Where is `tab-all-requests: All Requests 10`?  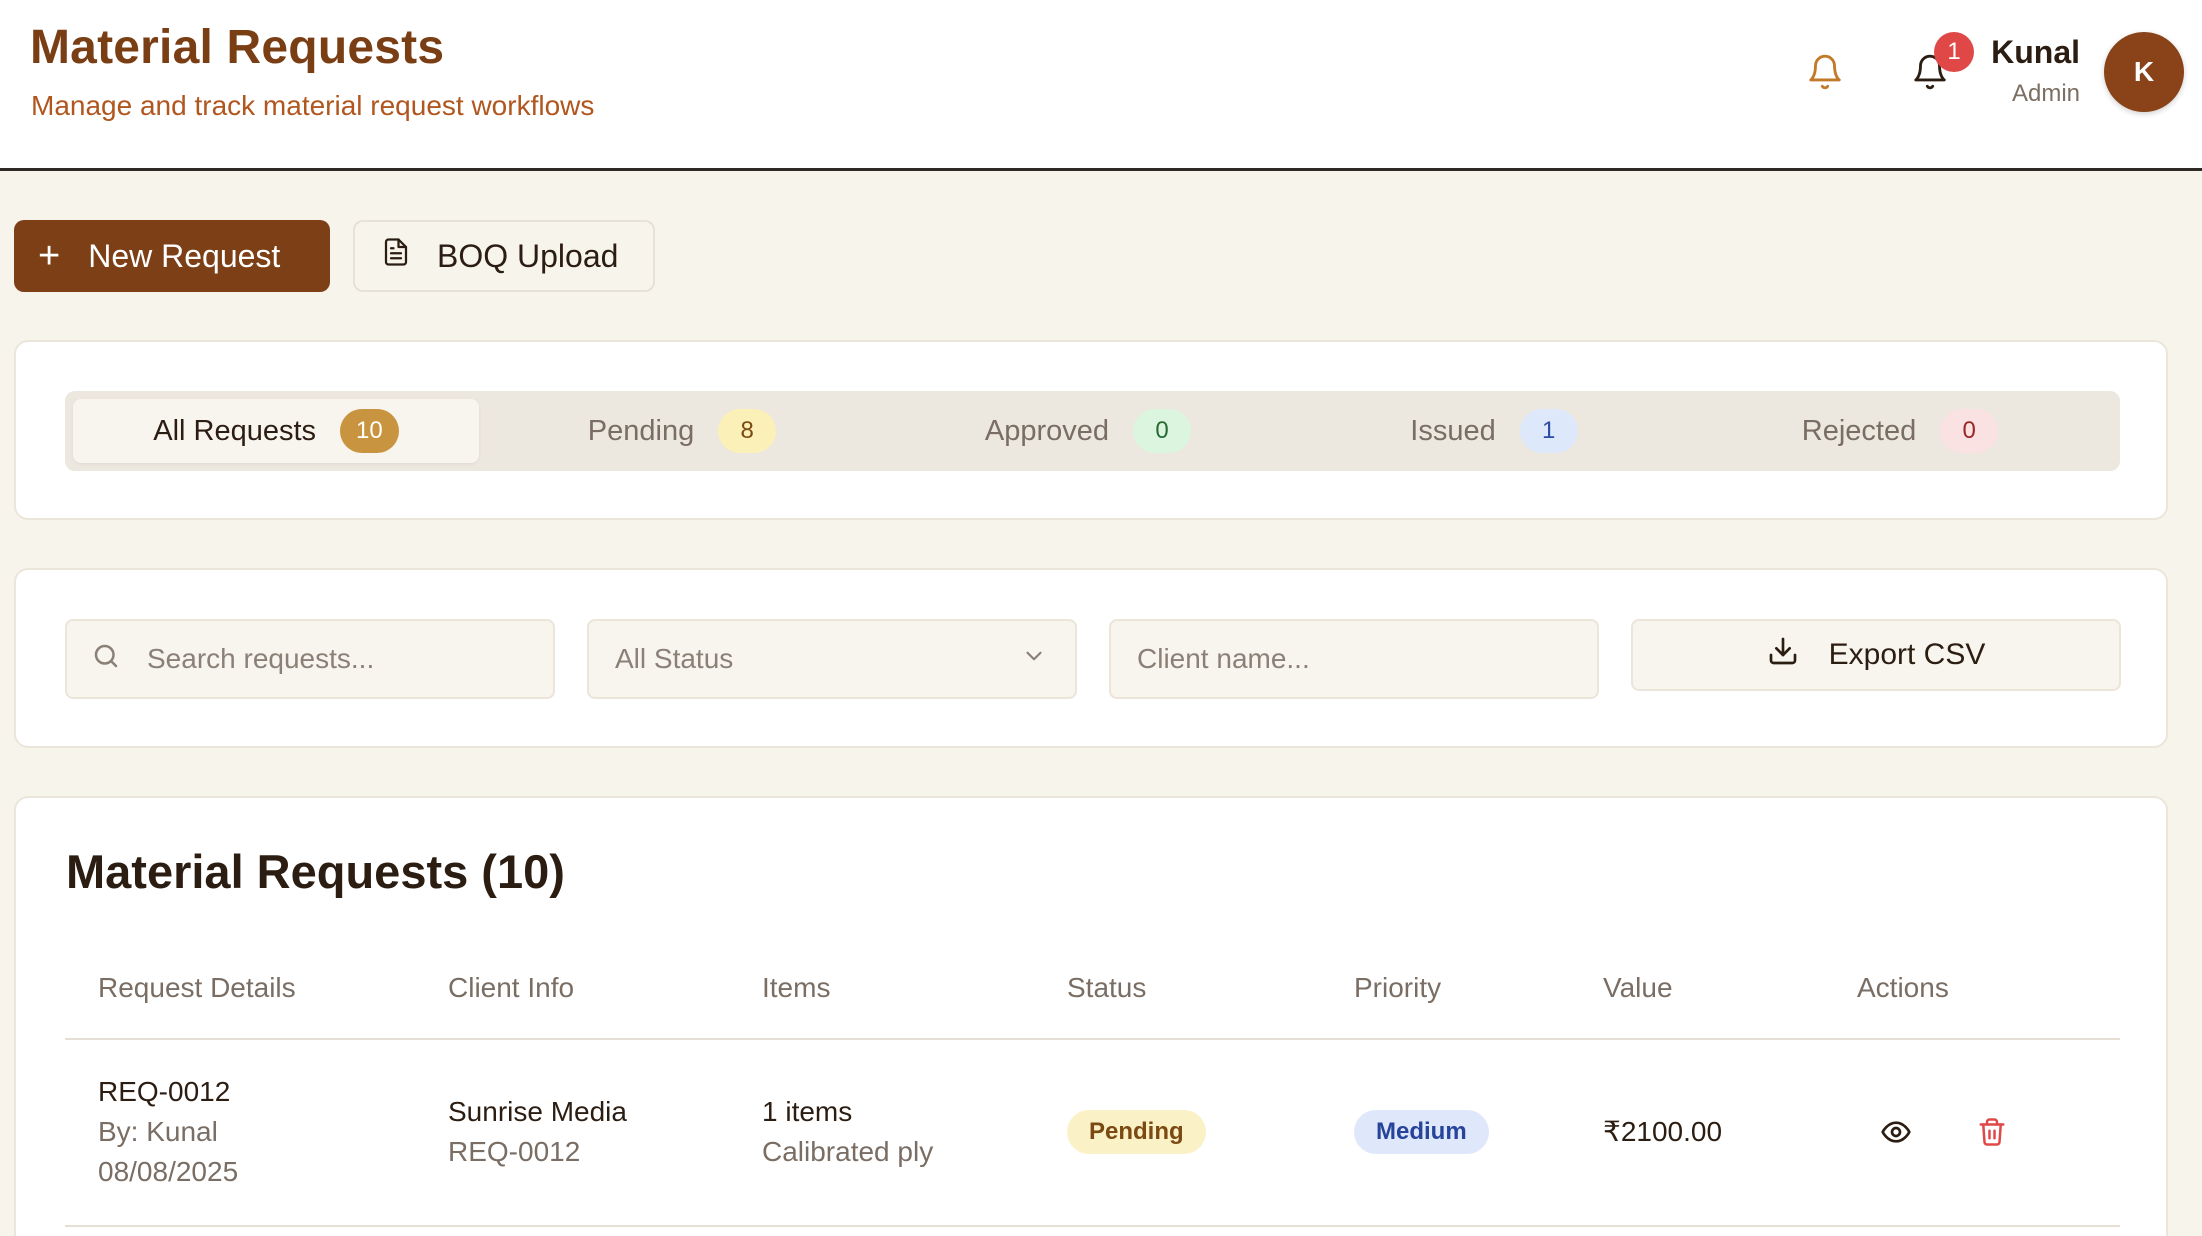 tab-all-requests: All Requests 10 is located at coordinates (276, 431).